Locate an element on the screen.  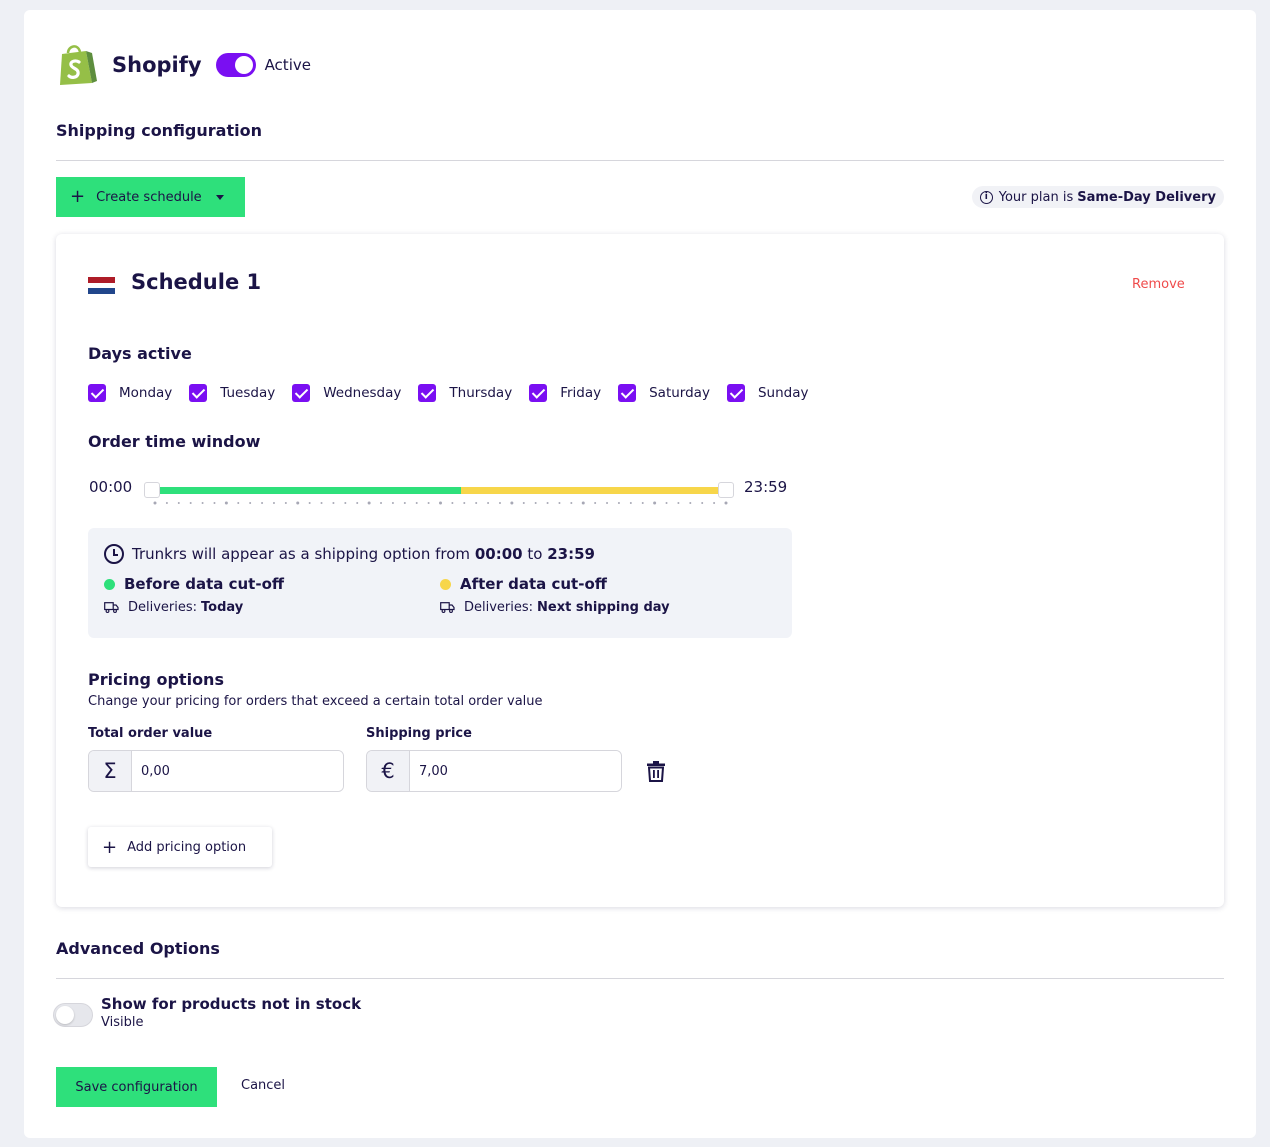
green-dot-icon is located at coordinates (109, 584).